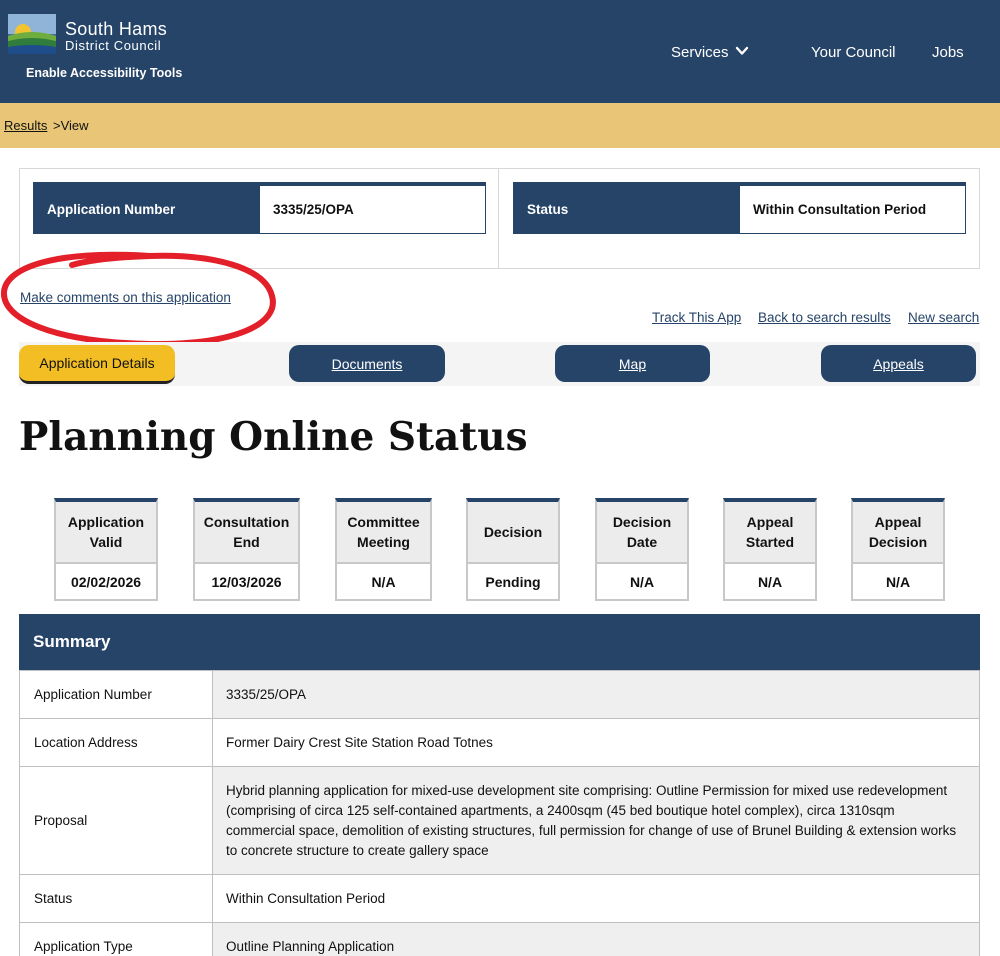 The width and height of the screenshot is (1000, 956). I want to click on status-box-title: Committee Meeting, so click(383, 532).